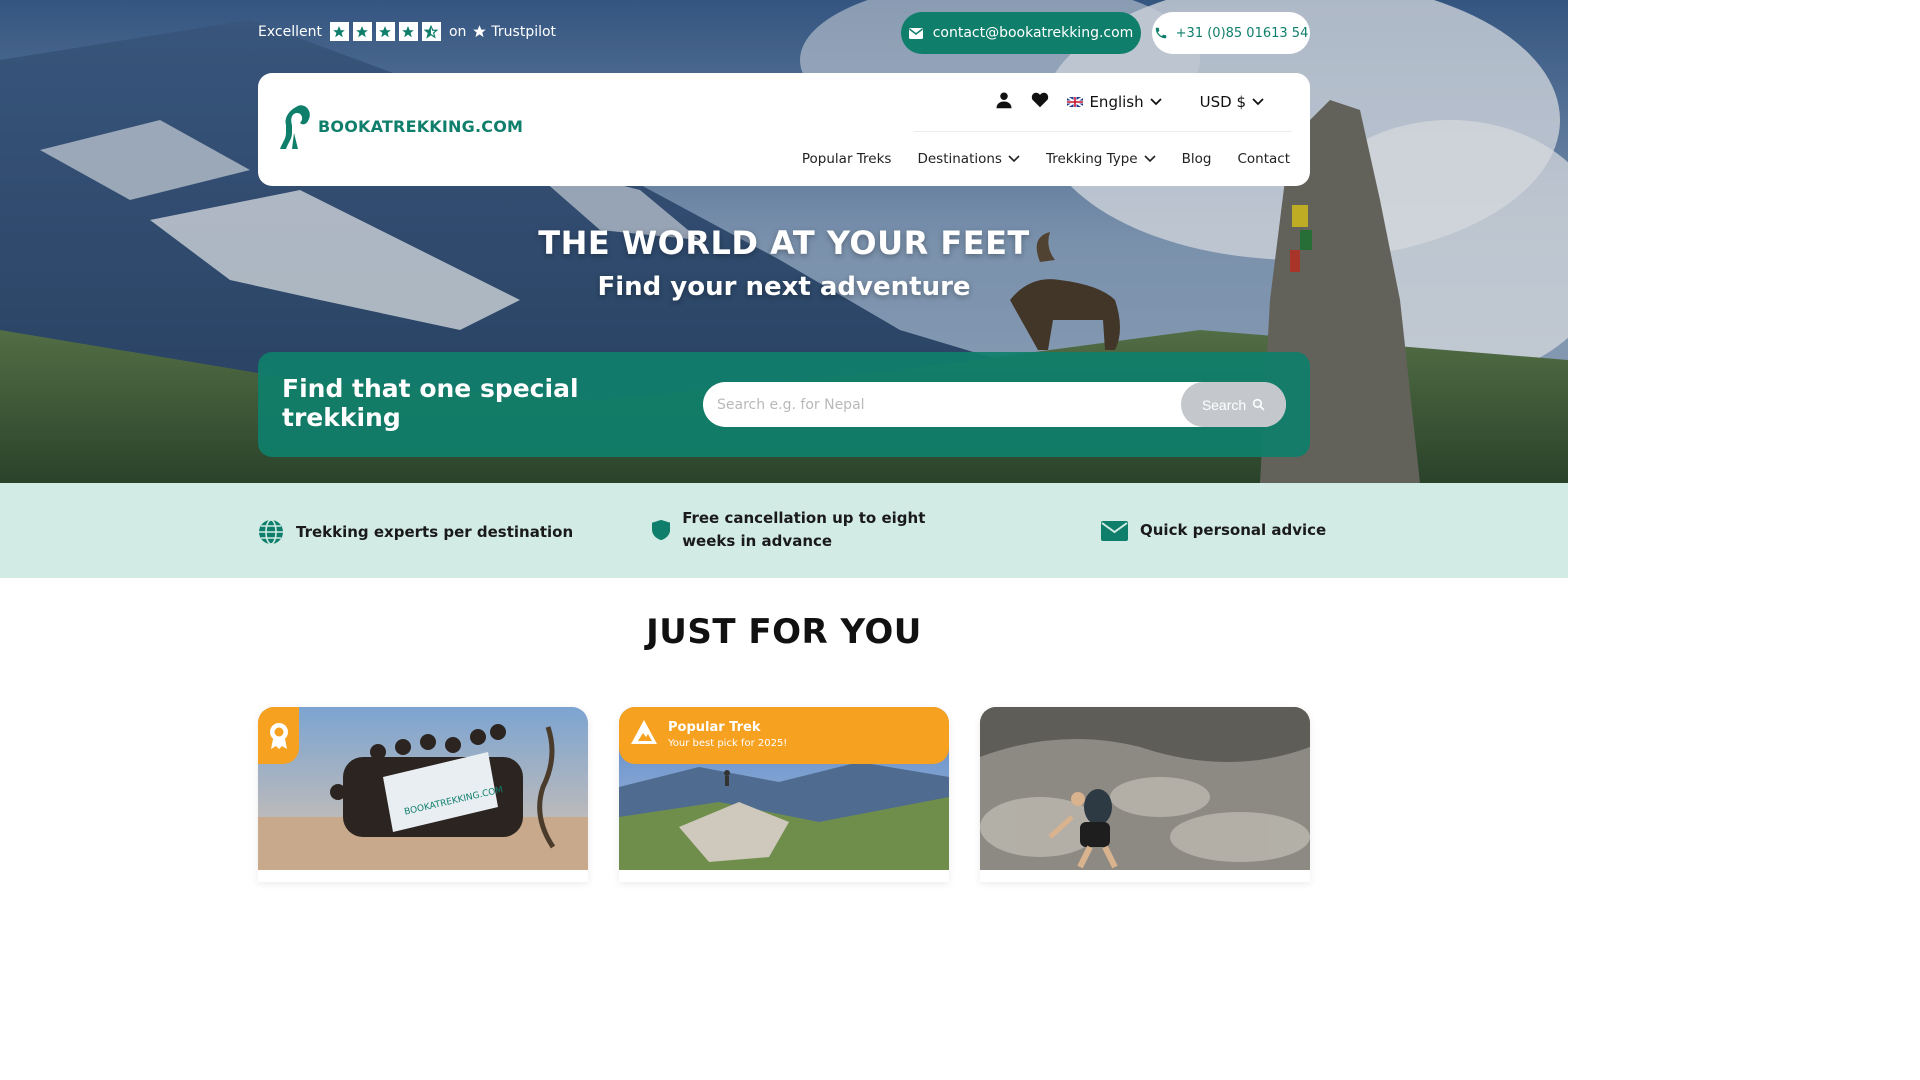 The image size is (1920, 1080). What do you see at coordinates (1233, 530) in the screenshot?
I see `usp-advice-text: Quick personal advice` at bounding box center [1233, 530].